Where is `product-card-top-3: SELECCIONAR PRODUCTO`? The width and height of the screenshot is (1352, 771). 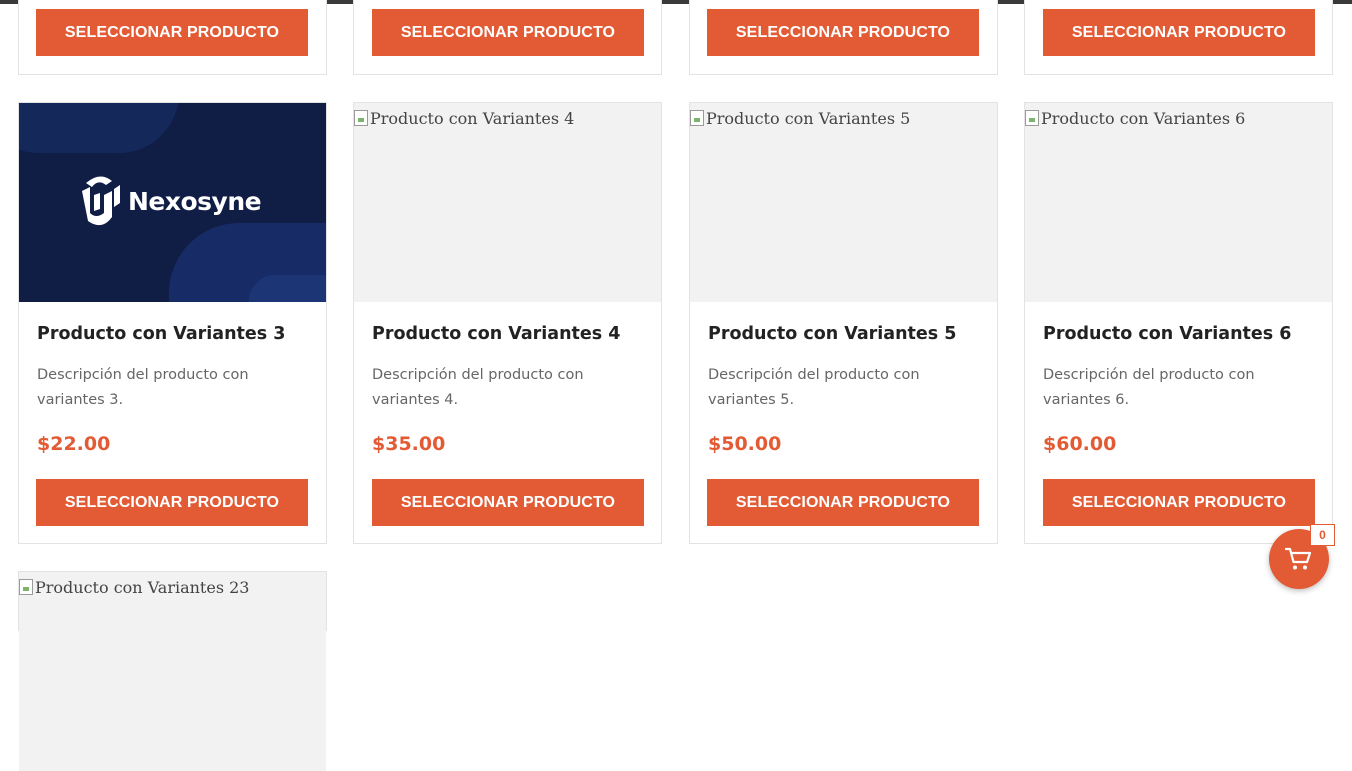 product-card-top-3: SELECCIONAR PRODUCTO is located at coordinates (843, 37).